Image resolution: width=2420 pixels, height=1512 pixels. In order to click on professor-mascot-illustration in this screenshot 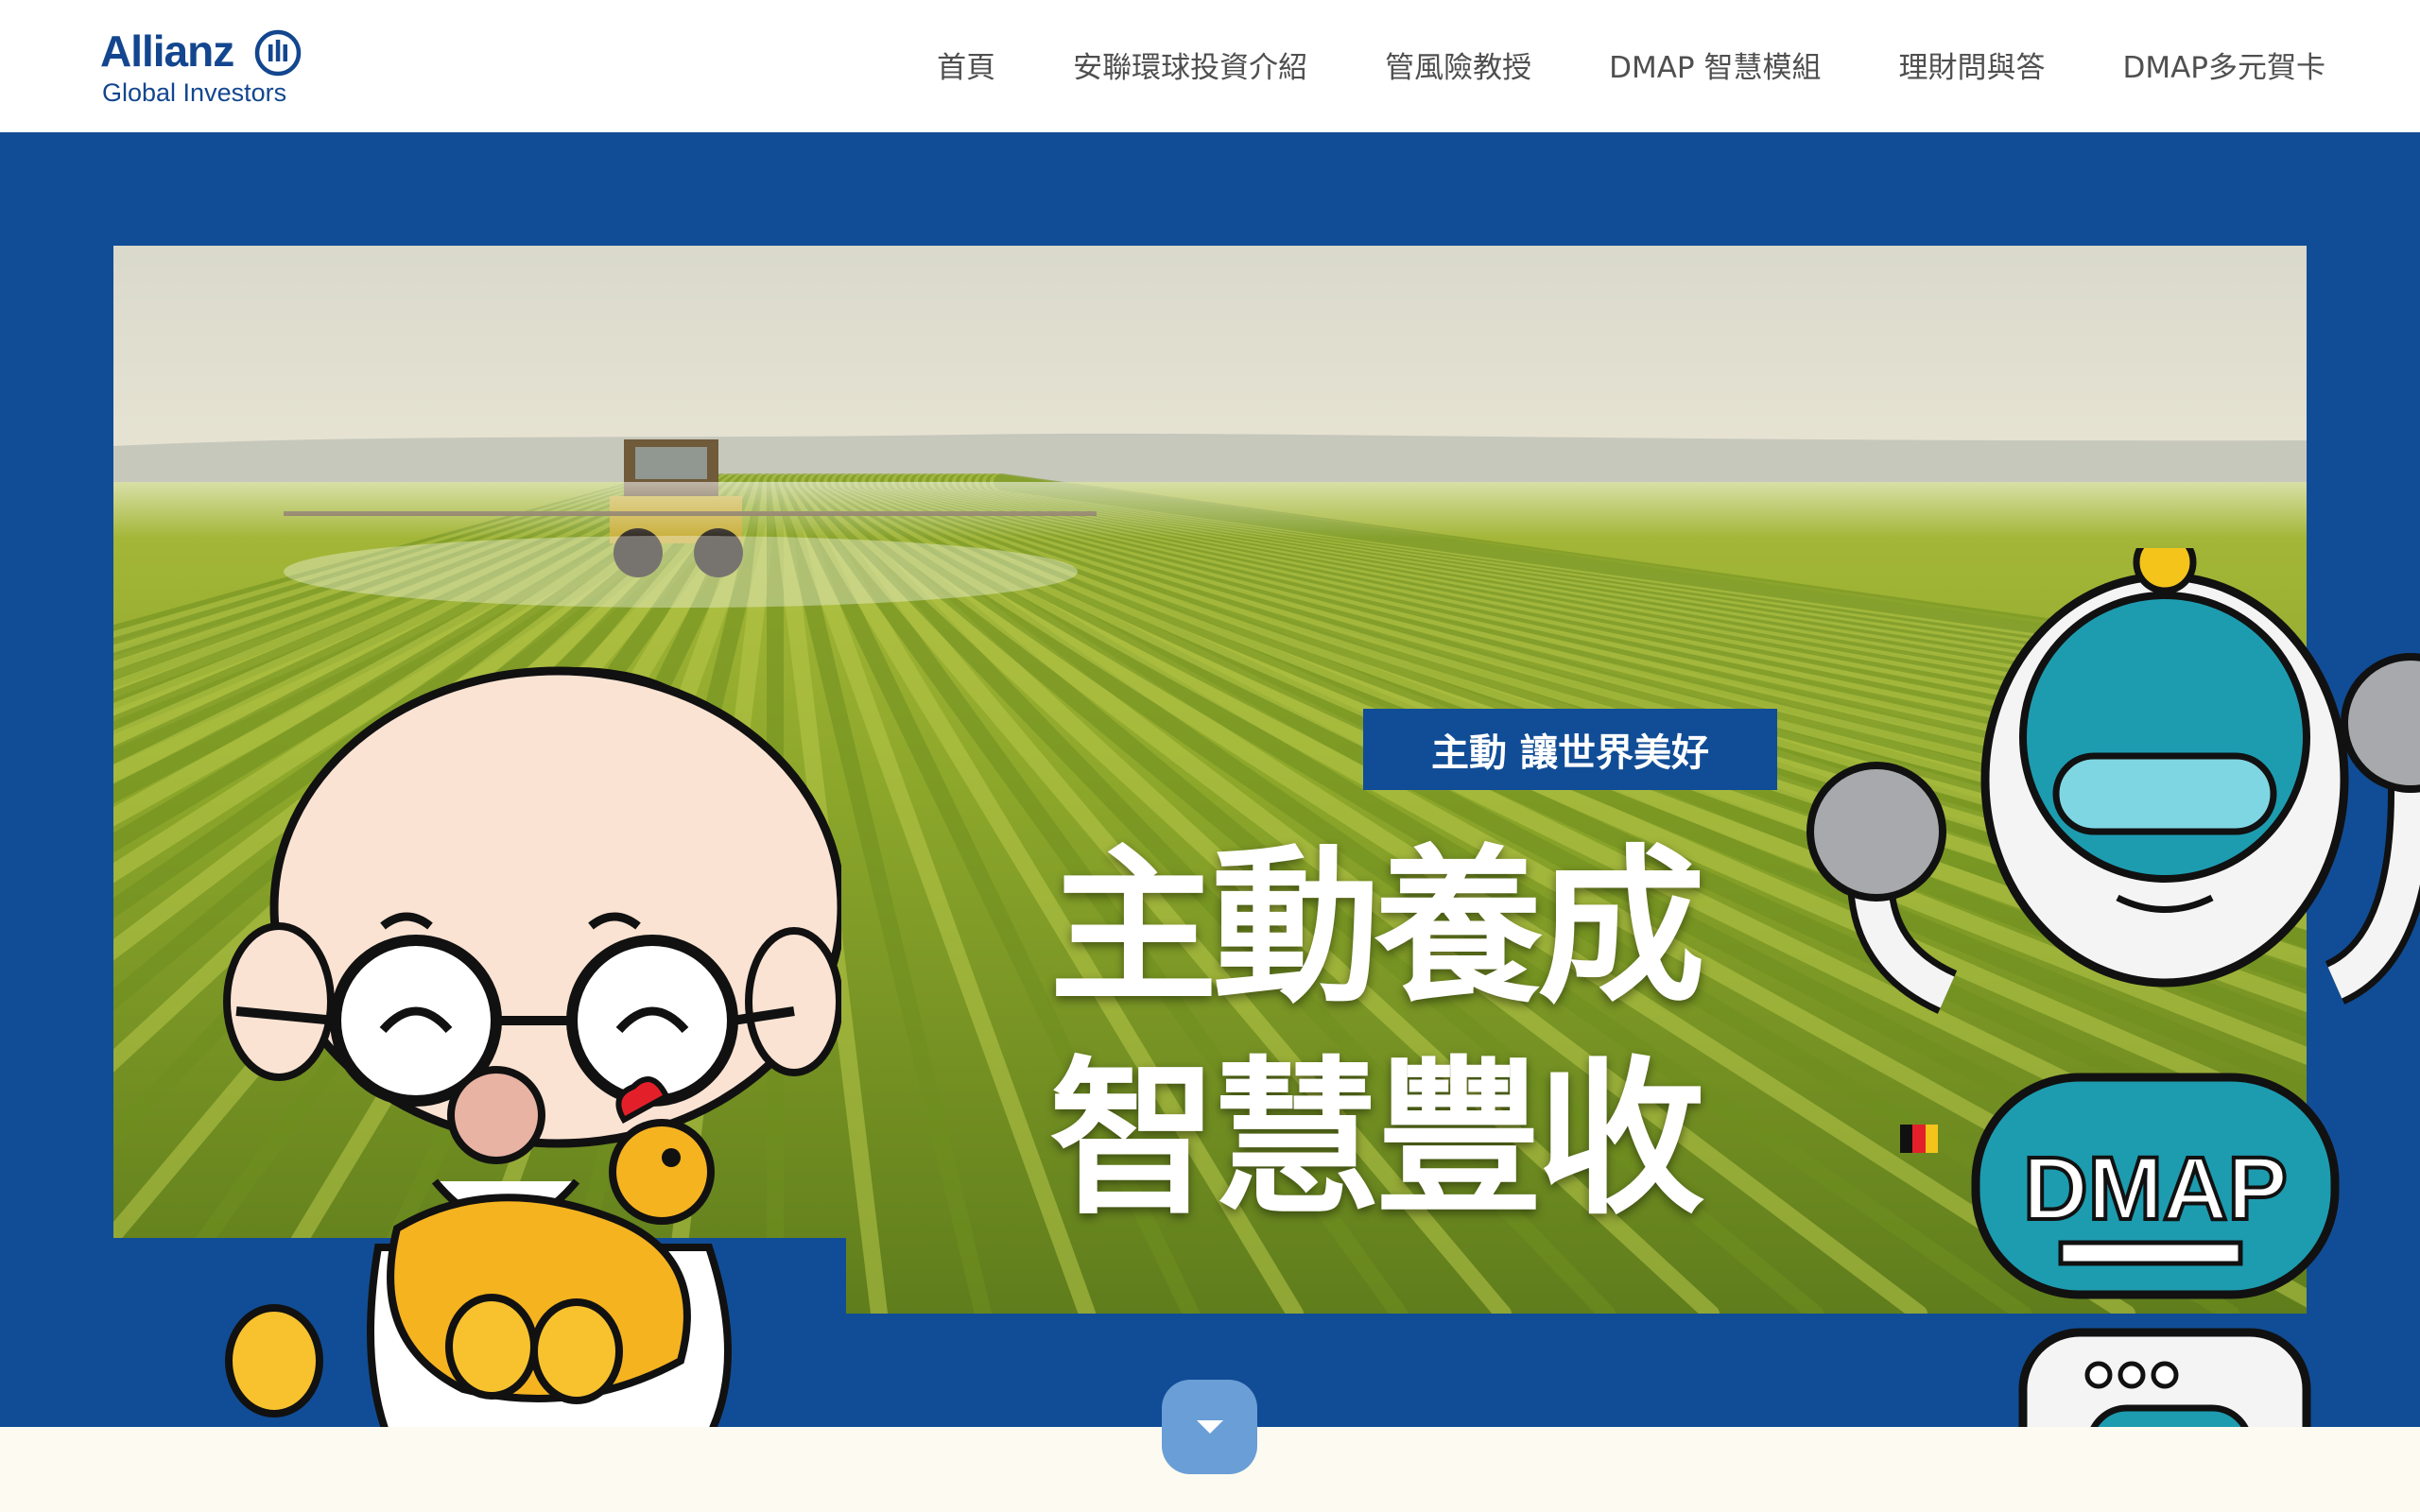, I will do `click(532, 1046)`.